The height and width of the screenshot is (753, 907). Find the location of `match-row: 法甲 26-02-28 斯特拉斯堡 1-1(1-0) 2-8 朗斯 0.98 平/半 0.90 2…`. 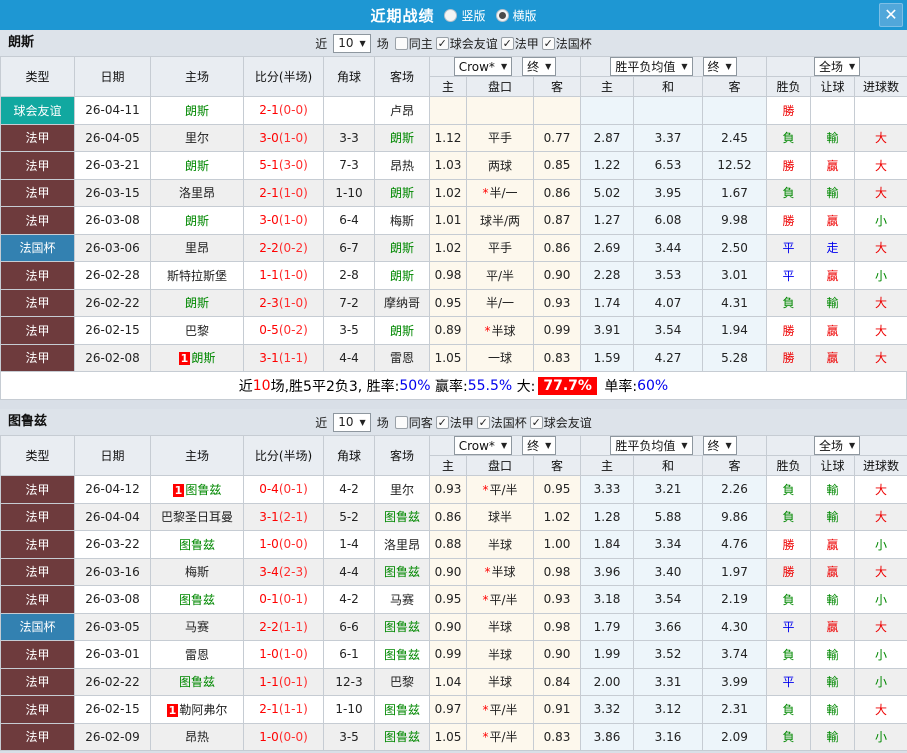

match-row: 法甲 26-02-28 斯特拉斯堡 1-1(1-0) 2-8 朗斯 0.98 平/半 0.90 2… is located at coordinates (453, 275).